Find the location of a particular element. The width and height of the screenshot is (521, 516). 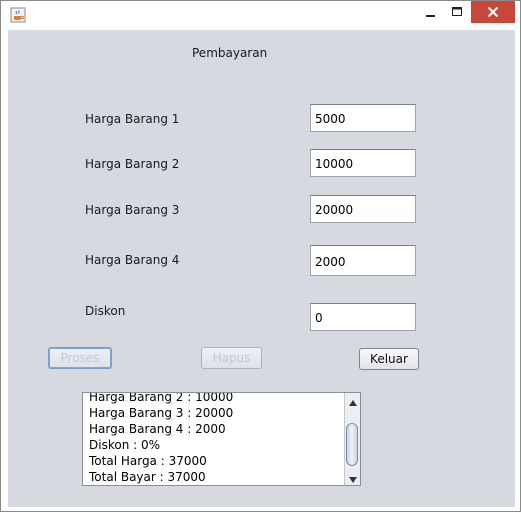

minimize-icon is located at coordinates (430, 12).